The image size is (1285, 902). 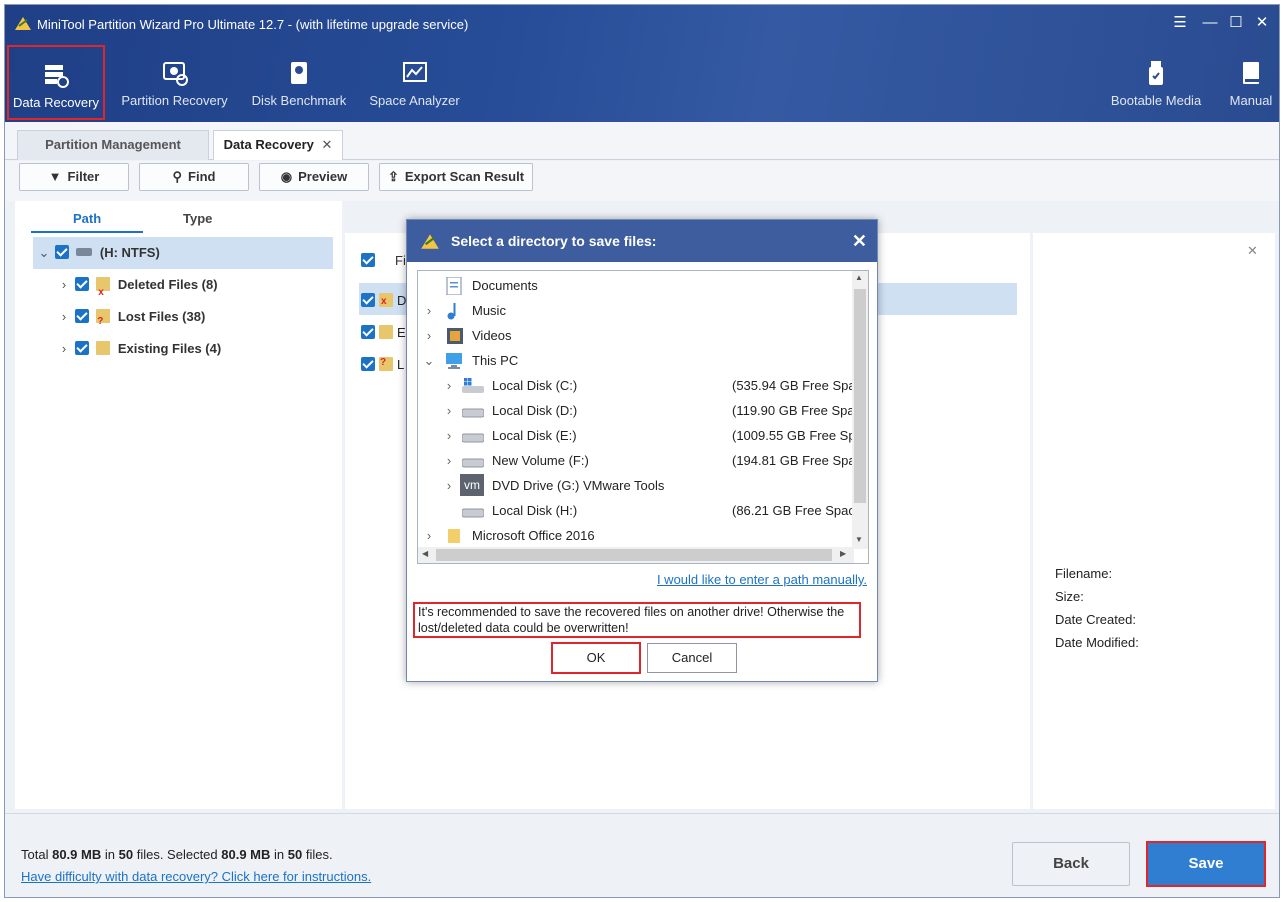 What do you see at coordinates (797, 410) in the screenshot?
I see `dir-item-free-space: (119.90 GB Free Spac` at bounding box center [797, 410].